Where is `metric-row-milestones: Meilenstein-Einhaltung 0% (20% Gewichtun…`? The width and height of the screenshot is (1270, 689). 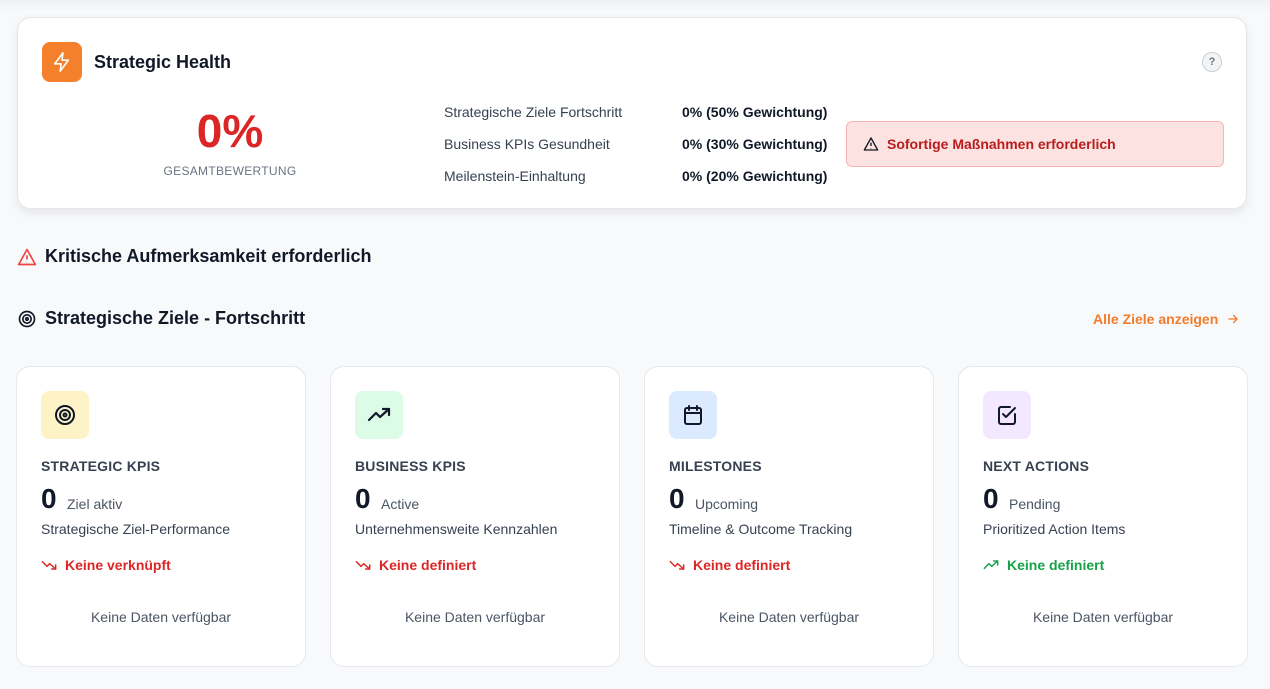
metric-row-milestones: Meilenstein-Einhaltung 0% (20% Gewichtun… is located at coordinates (635, 176).